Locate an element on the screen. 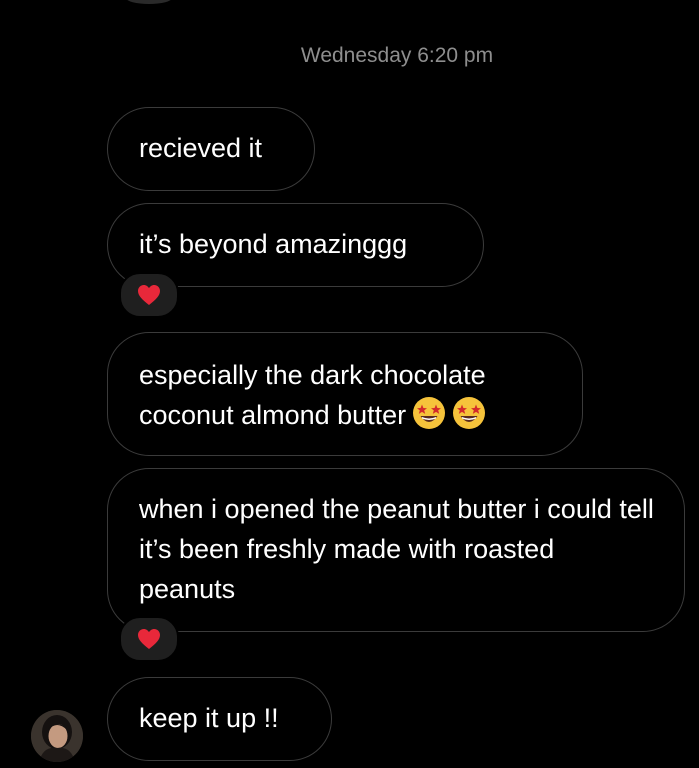 The width and height of the screenshot is (699, 768). message-bubble: recieved it is located at coordinates (211, 149).